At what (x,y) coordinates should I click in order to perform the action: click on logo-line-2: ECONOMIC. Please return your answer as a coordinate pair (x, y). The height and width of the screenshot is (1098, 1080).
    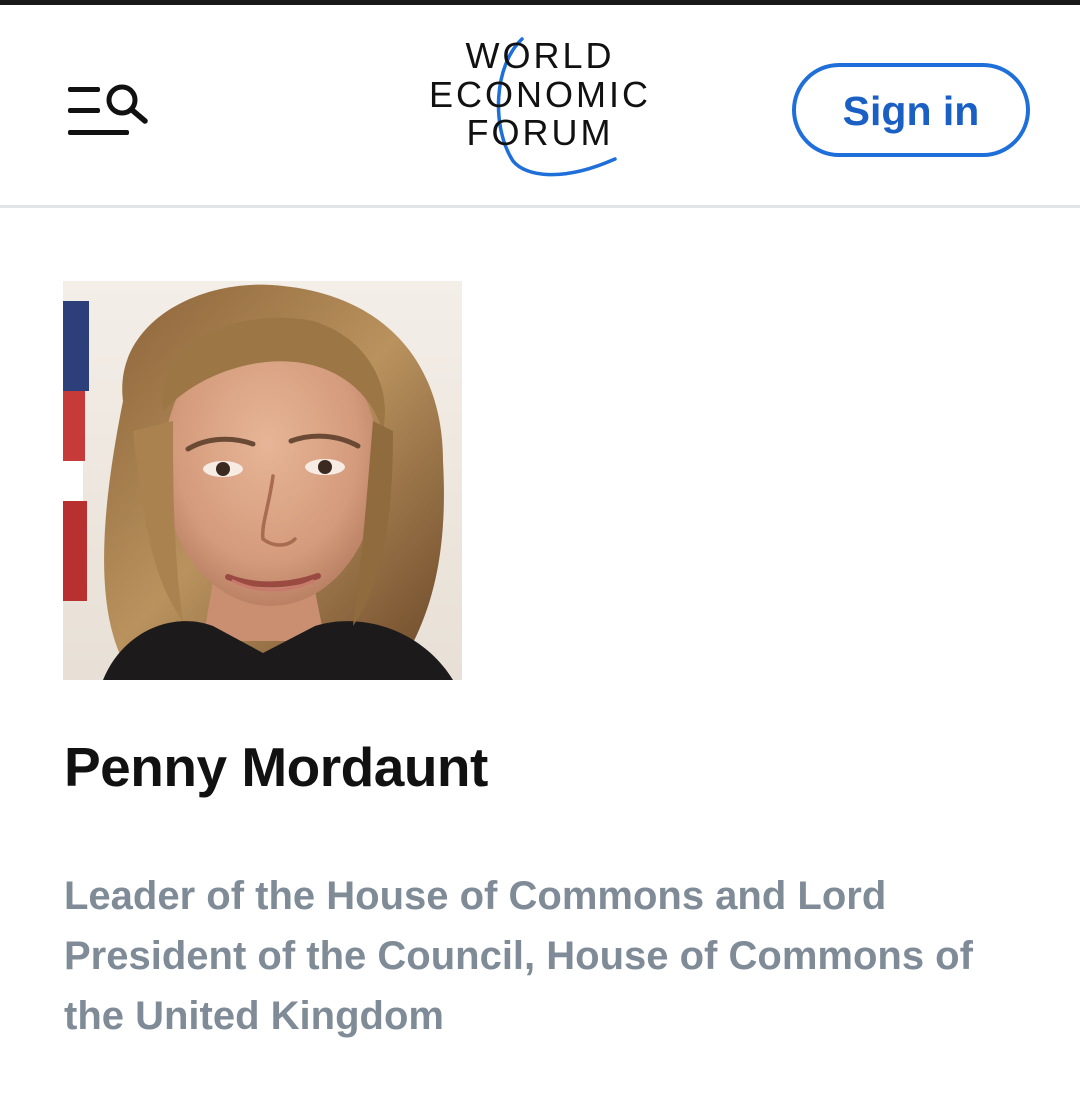
    Looking at the image, I should click on (540, 94).